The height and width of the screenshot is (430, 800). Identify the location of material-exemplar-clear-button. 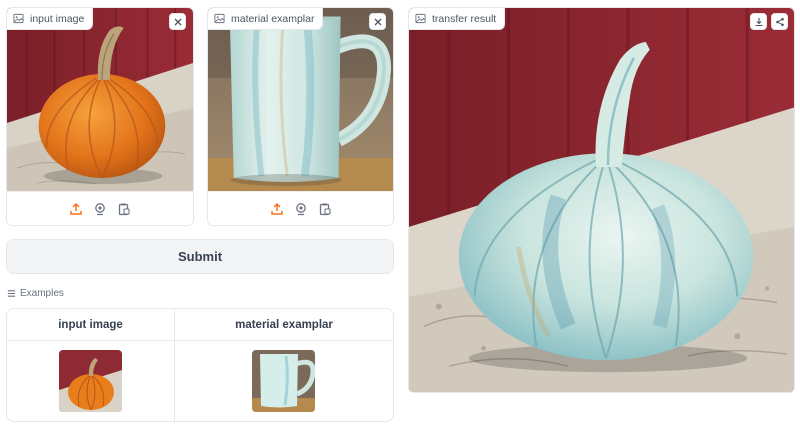
(377, 21).